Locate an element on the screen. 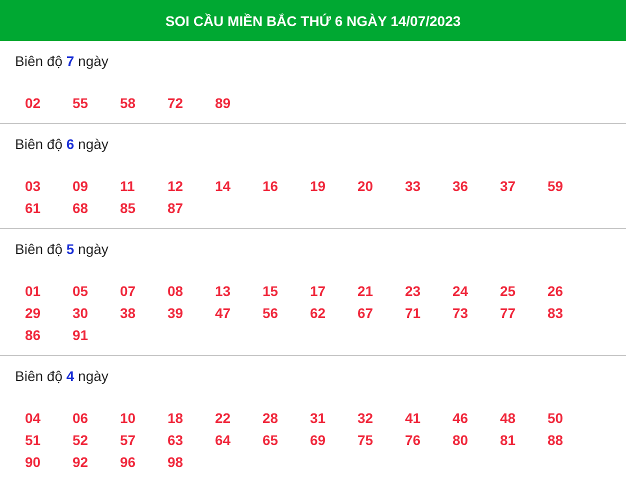 The image size is (626, 481). lottery-number: 46 is located at coordinates (461, 418).